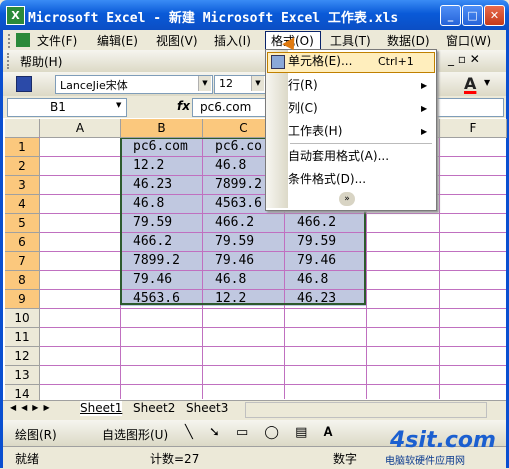 This screenshot has width=509, height=469. I want to click on toolbar-grip, so click(9, 61).